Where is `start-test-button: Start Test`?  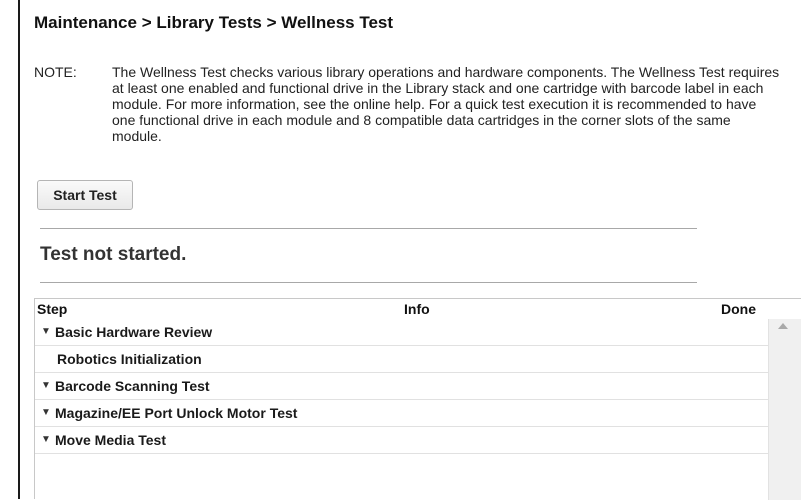
start-test-button: Start Test is located at coordinates (85, 195).